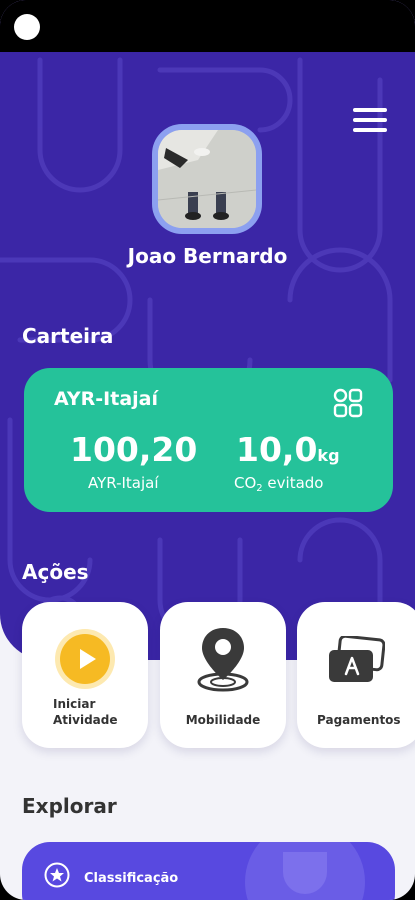  I want to click on wallet-token-name: AYR-Itajaí, so click(106, 399).